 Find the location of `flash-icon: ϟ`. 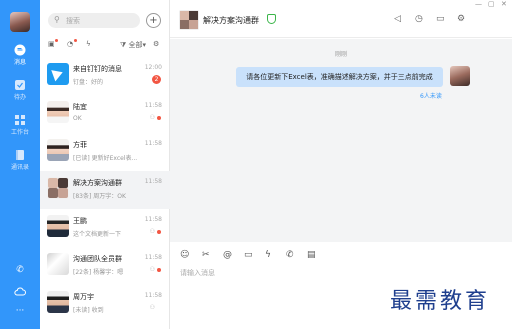

flash-icon: ϟ is located at coordinates (268, 255).